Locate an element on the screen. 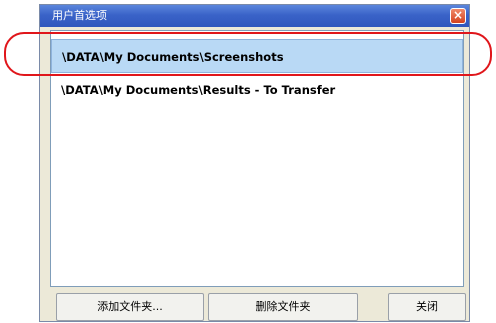 The image size is (496, 323). close-icon: × is located at coordinates (458, 16).